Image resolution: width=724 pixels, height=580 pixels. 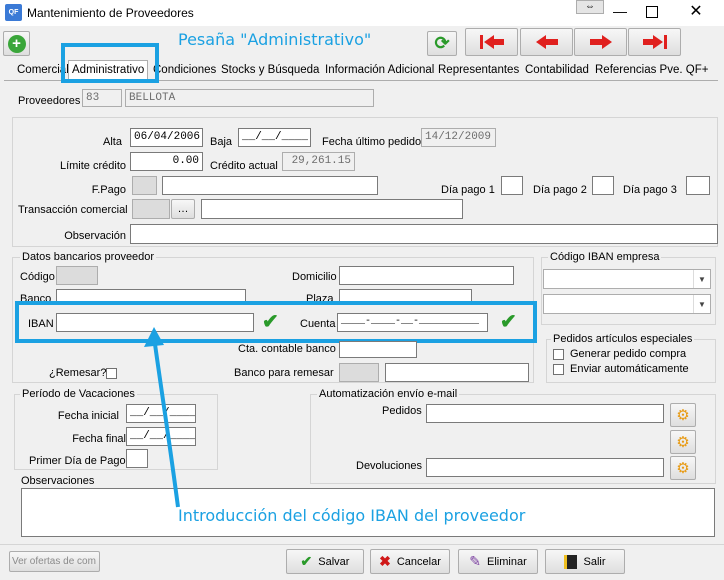 I want to click on tab-stocks: Stocks y Búsqueda, so click(x=270, y=71).